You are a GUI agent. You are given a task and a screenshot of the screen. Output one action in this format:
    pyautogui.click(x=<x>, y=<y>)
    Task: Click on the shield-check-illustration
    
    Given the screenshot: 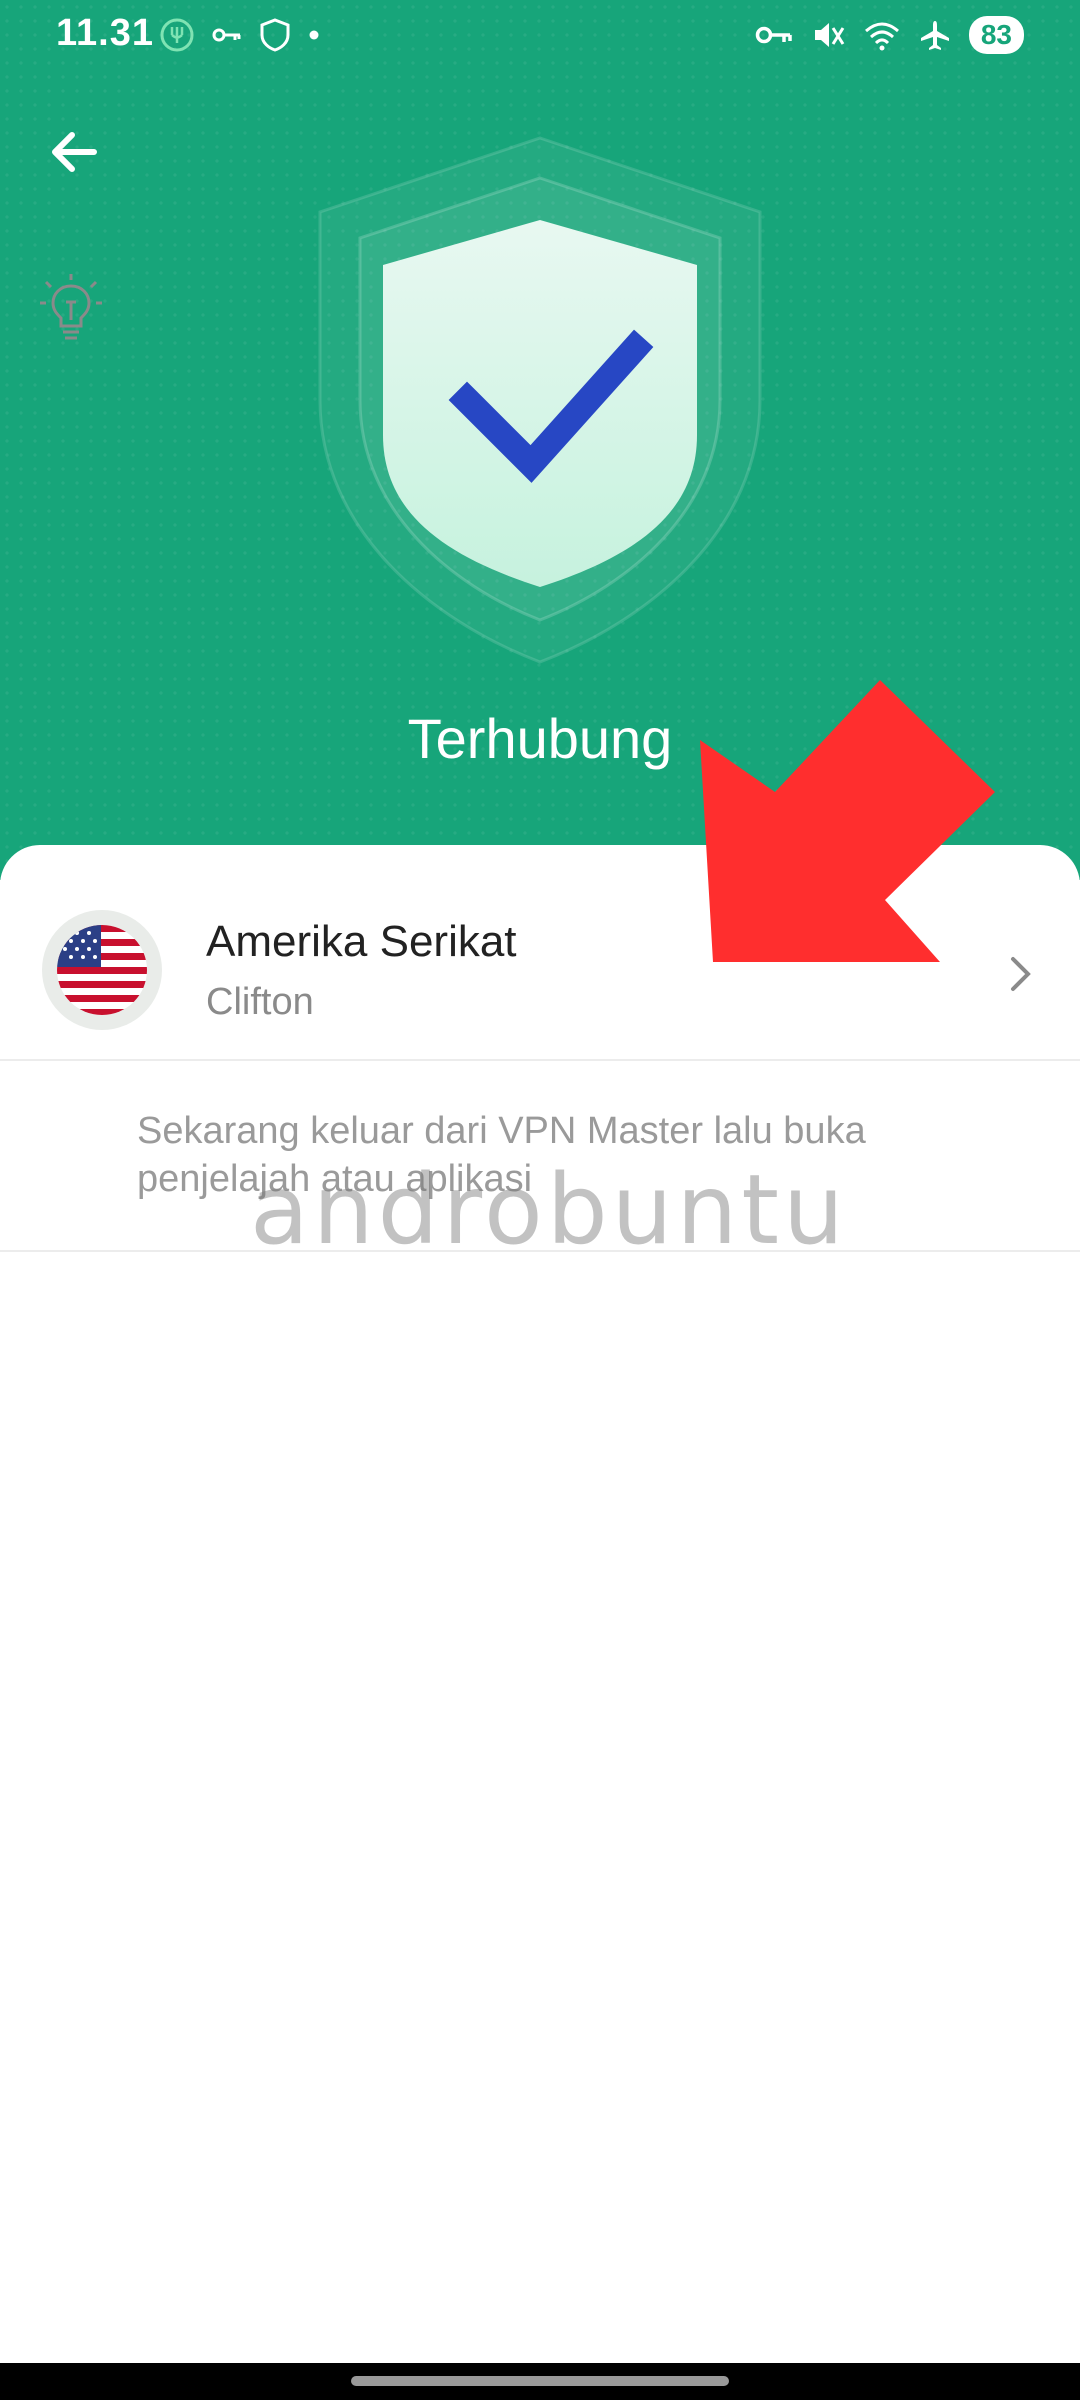 What is the action you would take?
    pyautogui.click(x=540, y=400)
    